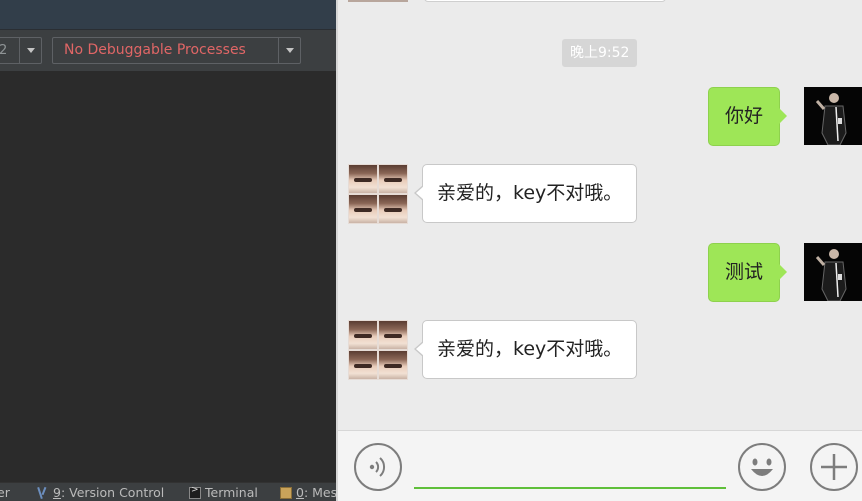 This screenshot has height=501, width=862. Describe the element at coordinates (600, 53) in the screenshot. I see `message-timestamp: 晚上9:52` at that location.